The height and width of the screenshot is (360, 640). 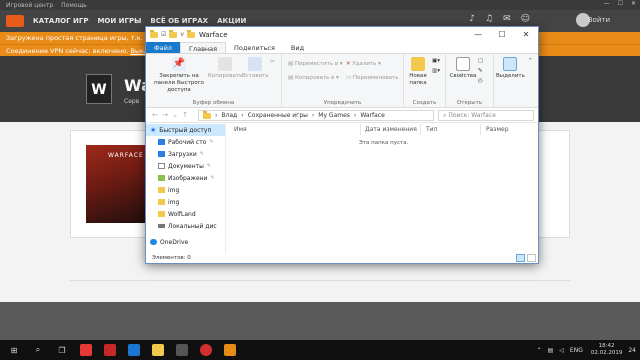 What do you see at coordinates (225, 64) in the screenshot?
I see `copy-icon` at bounding box center [225, 64].